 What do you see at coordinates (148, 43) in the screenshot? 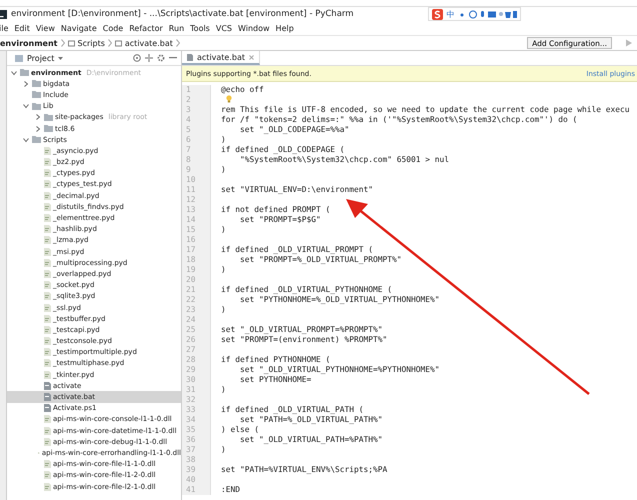
I see `breadcrumb-item: activate.bat` at bounding box center [148, 43].